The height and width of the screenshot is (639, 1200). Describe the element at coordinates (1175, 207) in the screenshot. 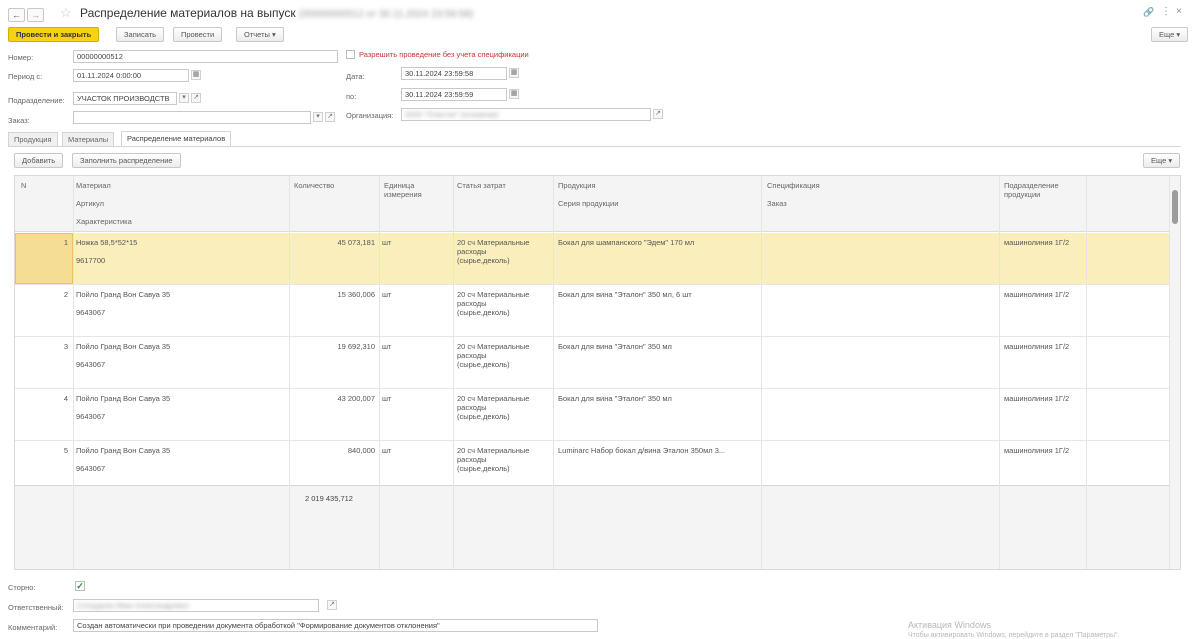

I see `scrollbar-thumb` at that location.